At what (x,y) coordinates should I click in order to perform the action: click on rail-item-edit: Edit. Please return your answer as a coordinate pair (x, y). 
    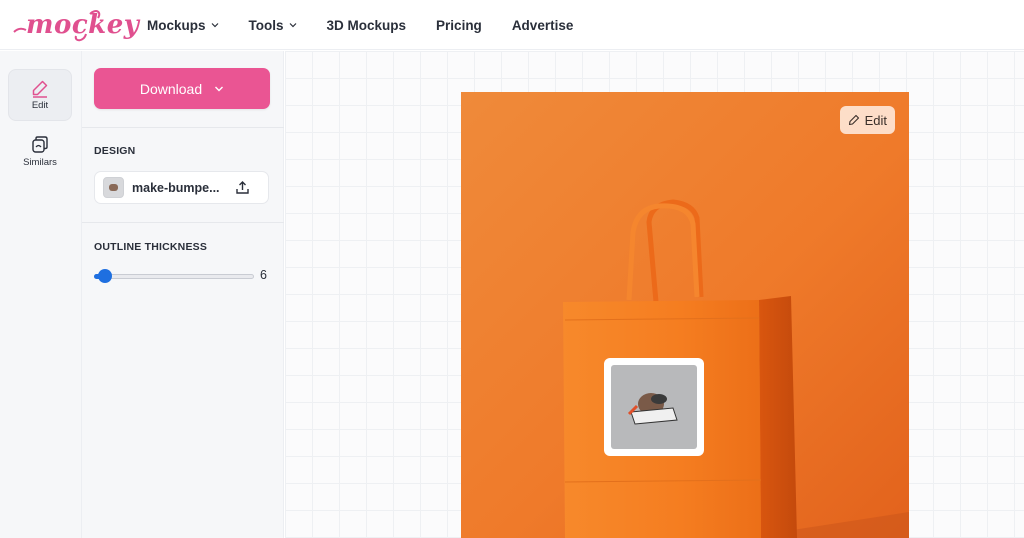
    Looking at the image, I should click on (40, 95).